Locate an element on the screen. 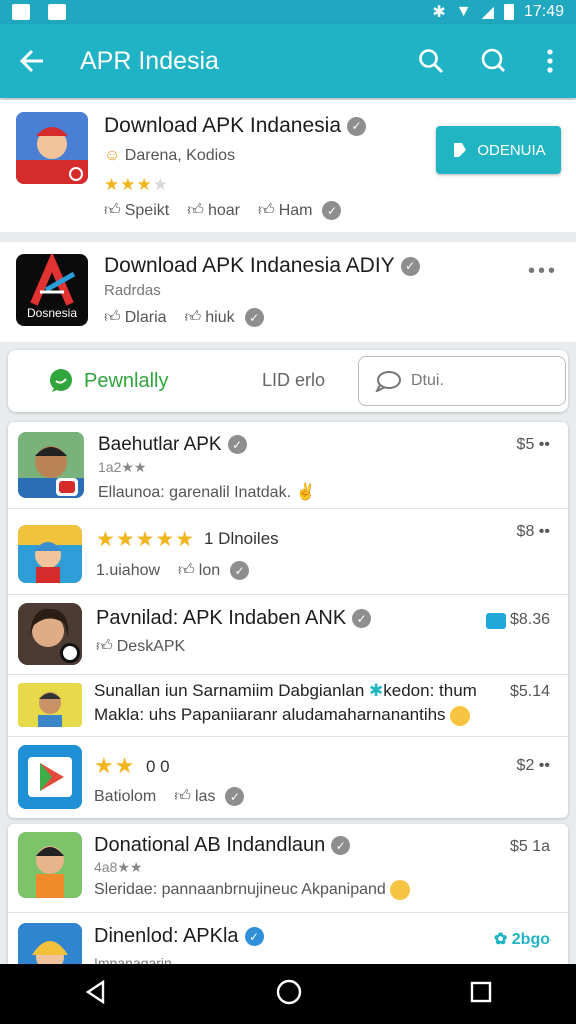 This screenshot has width=576, height=1024. man-avatar-icon is located at coordinates (51, 465).